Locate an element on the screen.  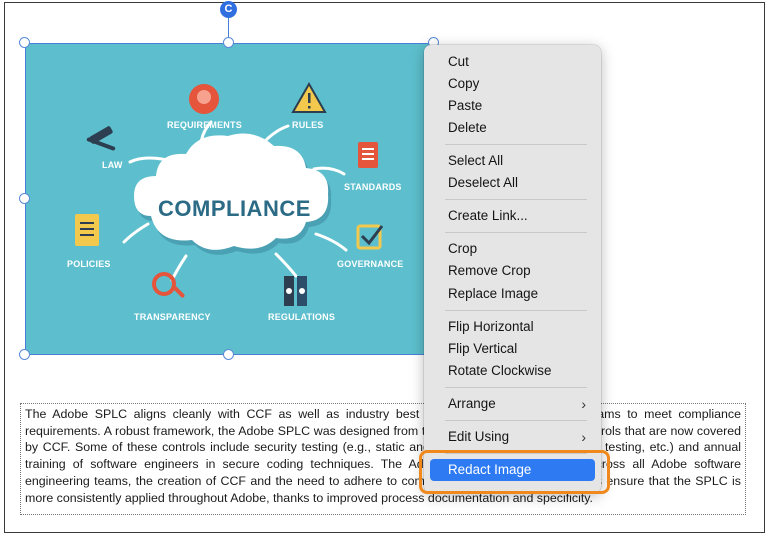
resize-handle-bottom-left is located at coordinates (24, 354).